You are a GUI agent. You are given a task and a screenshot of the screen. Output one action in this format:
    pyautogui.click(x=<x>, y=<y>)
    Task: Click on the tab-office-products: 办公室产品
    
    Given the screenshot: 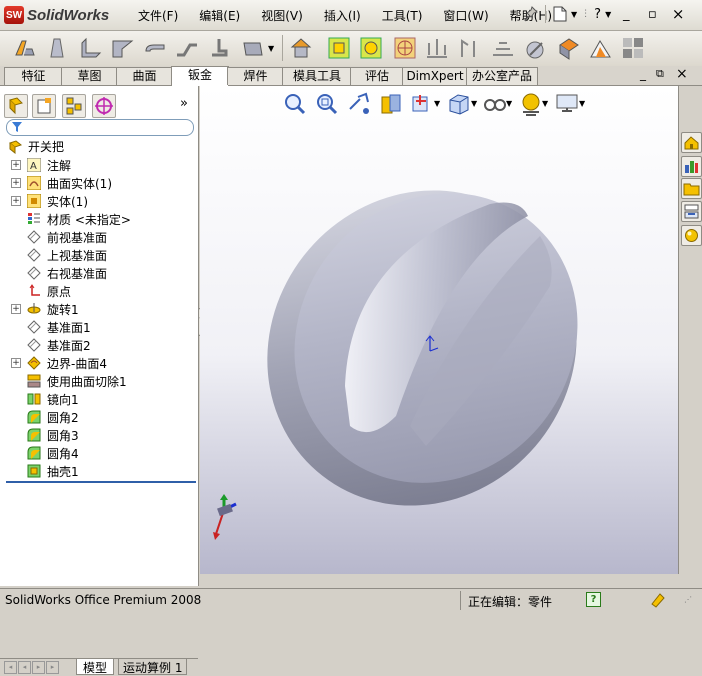 What is the action you would take?
    pyautogui.click(x=502, y=76)
    